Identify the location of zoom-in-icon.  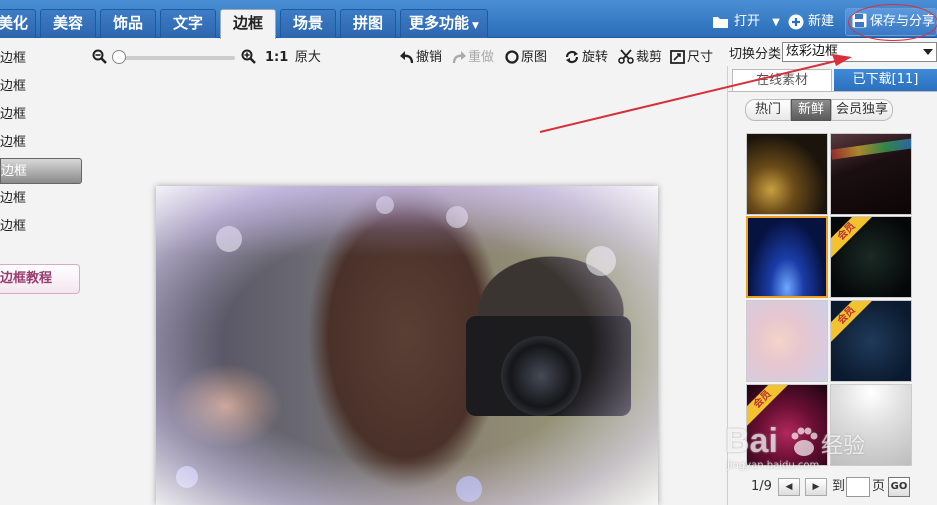
(248, 56).